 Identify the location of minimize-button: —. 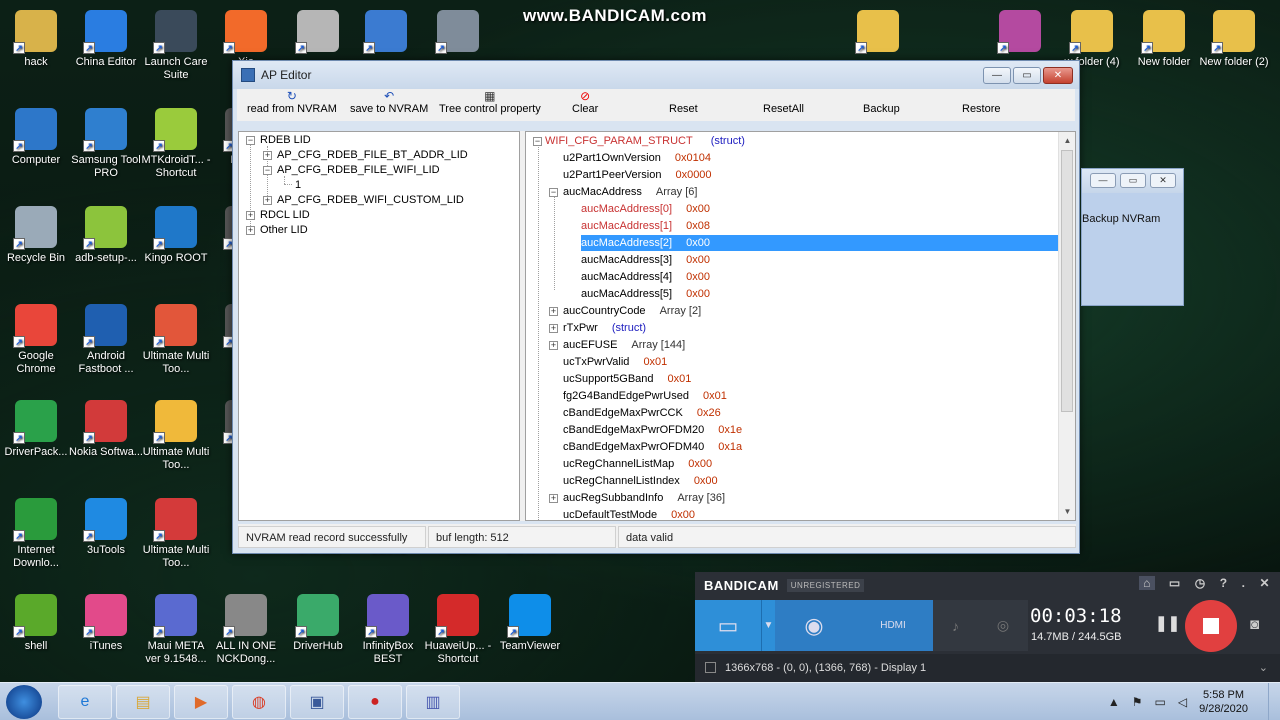
(1103, 180).